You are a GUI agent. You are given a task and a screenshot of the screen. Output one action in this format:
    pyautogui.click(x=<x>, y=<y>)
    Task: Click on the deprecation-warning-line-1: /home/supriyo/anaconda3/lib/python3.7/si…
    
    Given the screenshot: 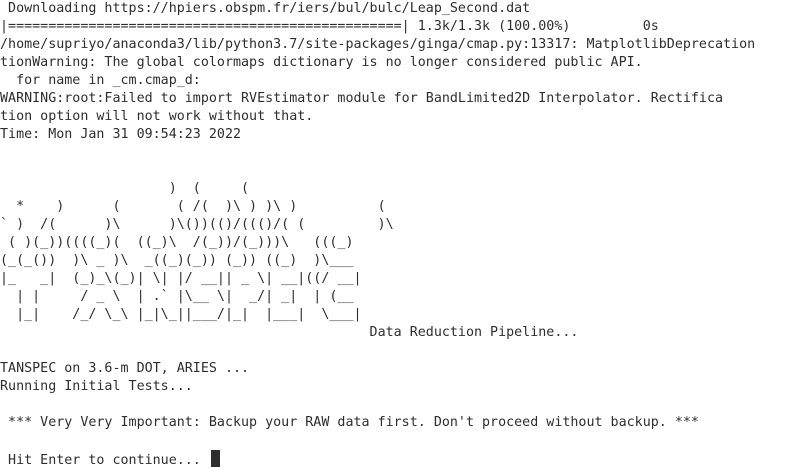 What is the action you would take?
    pyautogui.click(x=378, y=44)
    